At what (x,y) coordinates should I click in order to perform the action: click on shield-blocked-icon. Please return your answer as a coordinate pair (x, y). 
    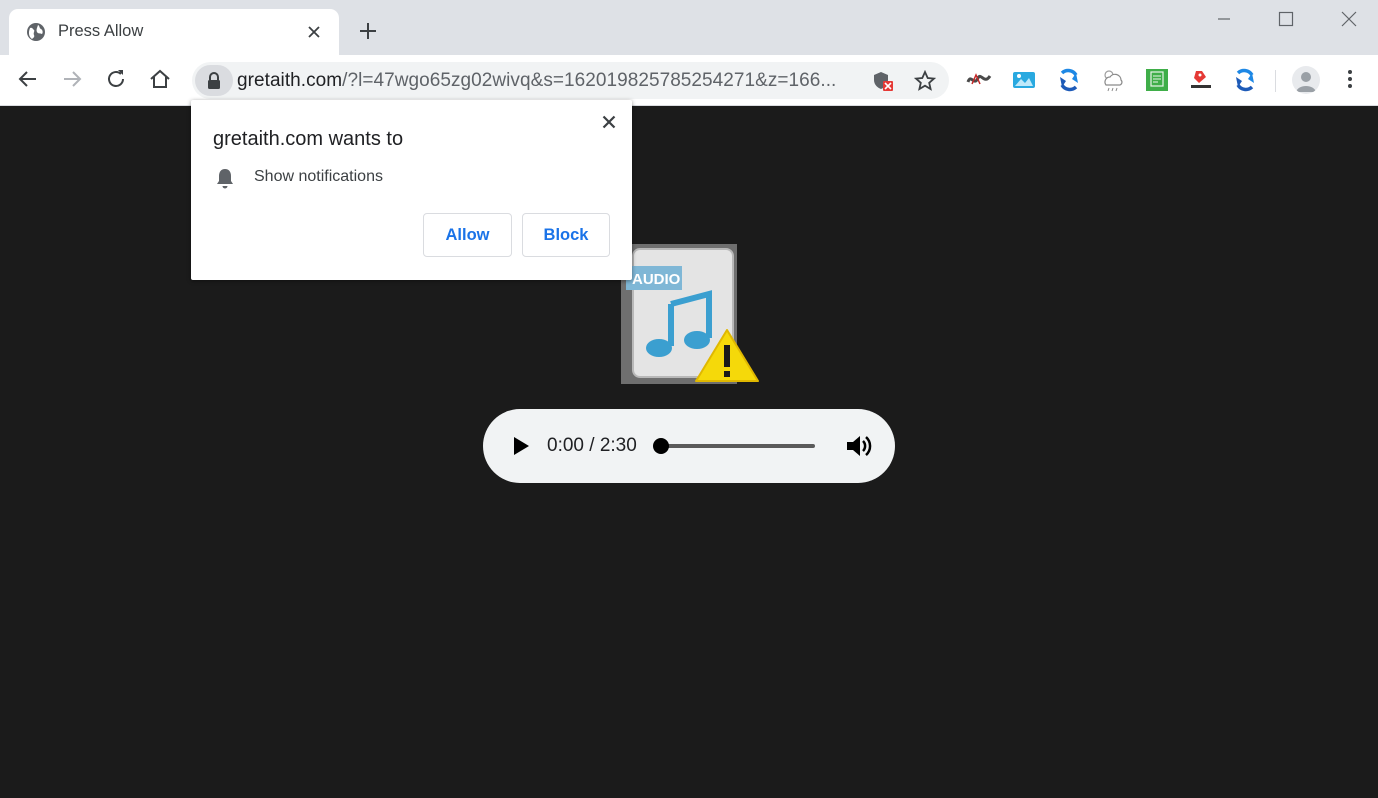
    Looking at the image, I should click on (883, 81).